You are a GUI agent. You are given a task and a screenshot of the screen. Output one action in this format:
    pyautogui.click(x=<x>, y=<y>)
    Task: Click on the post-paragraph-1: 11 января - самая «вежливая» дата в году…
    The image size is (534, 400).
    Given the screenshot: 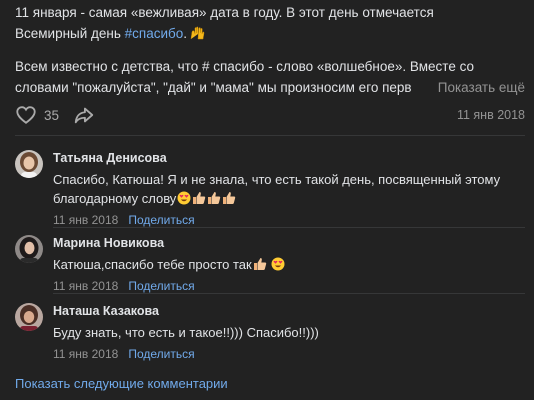 What is the action you would take?
    pyautogui.click(x=270, y=23)
    